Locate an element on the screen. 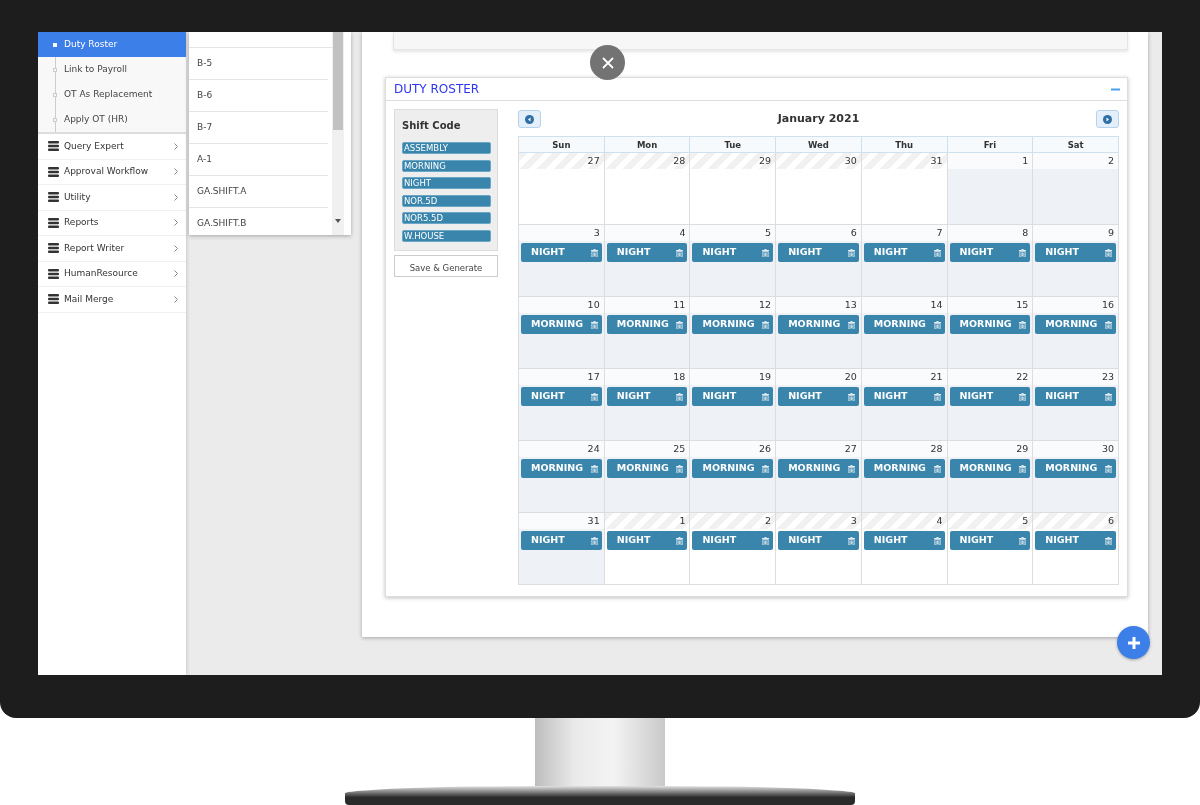 This screenshot has width=1200, height=805. menu-item: Query Expert is located at coordinates (112, 147).